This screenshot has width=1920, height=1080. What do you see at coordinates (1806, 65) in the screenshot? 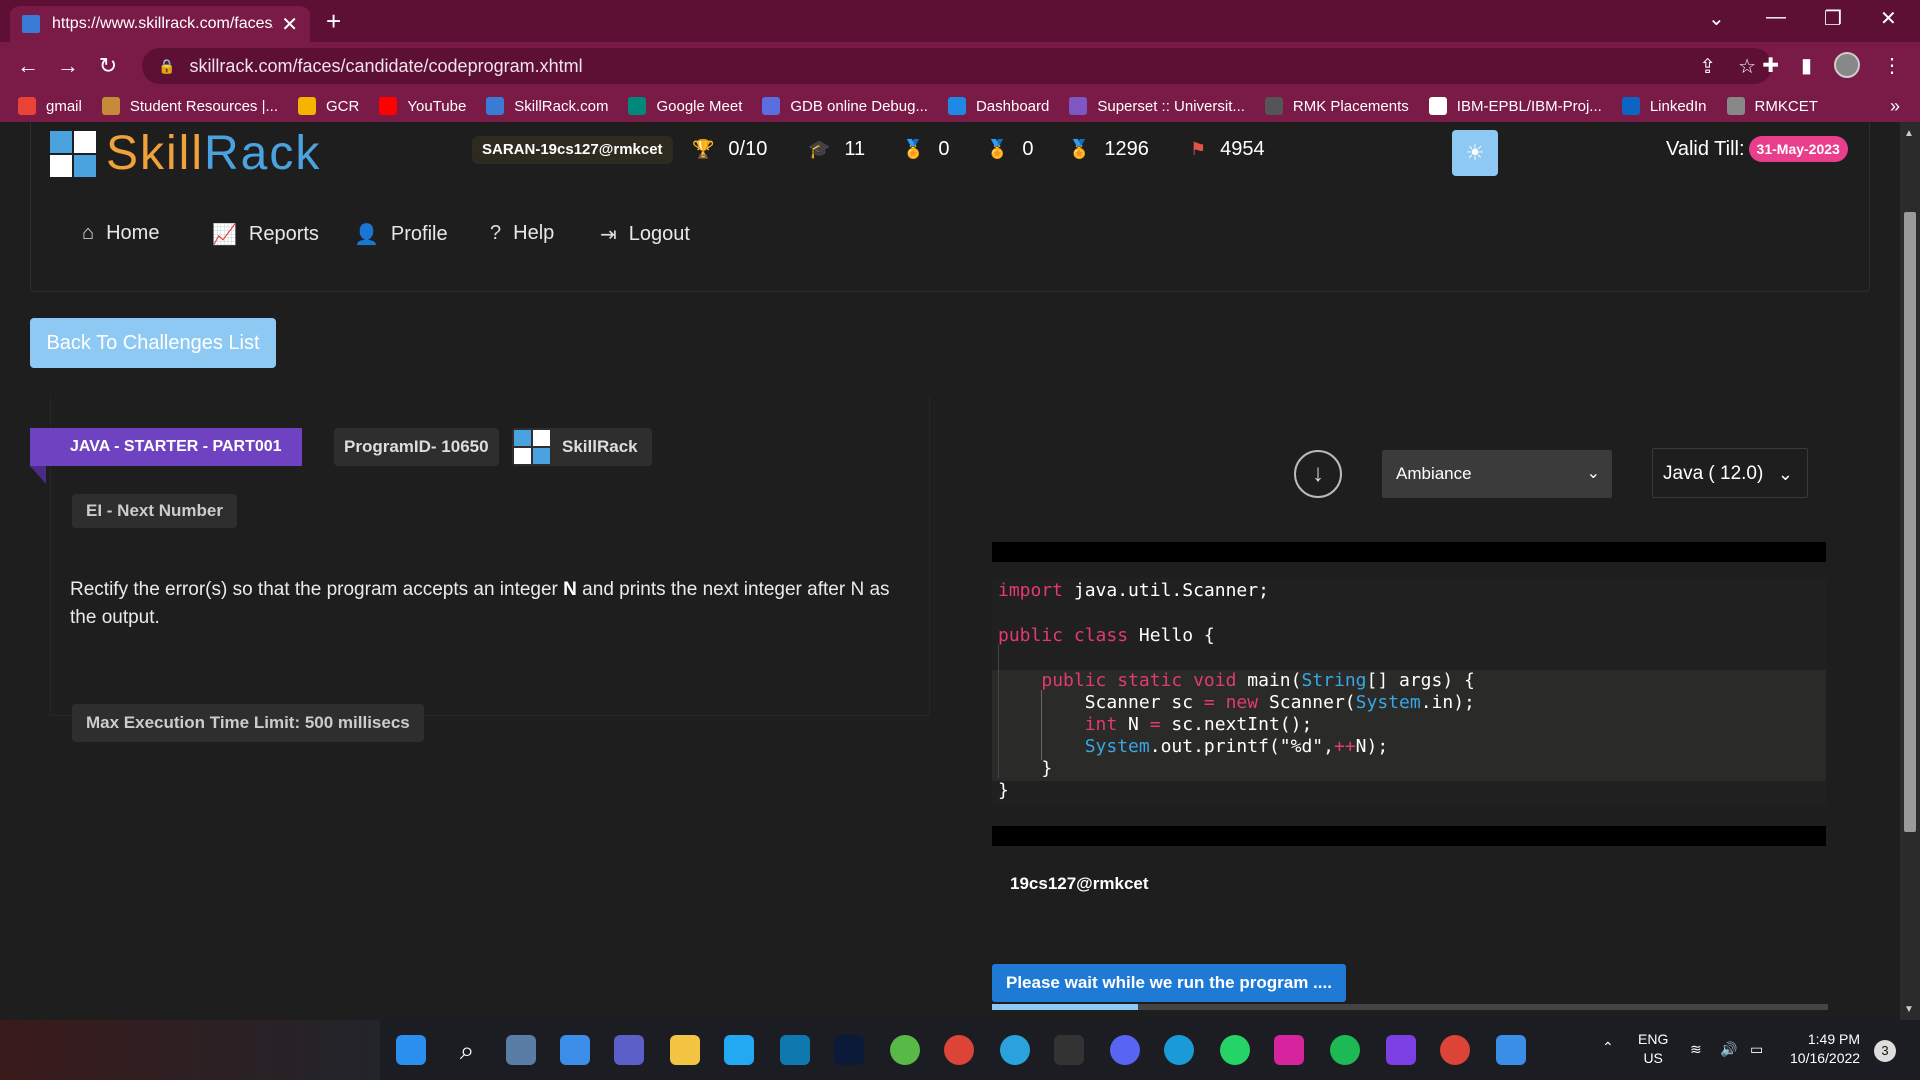
I see `side-panel-icon: ▮` at bounding box center [1806, 65].